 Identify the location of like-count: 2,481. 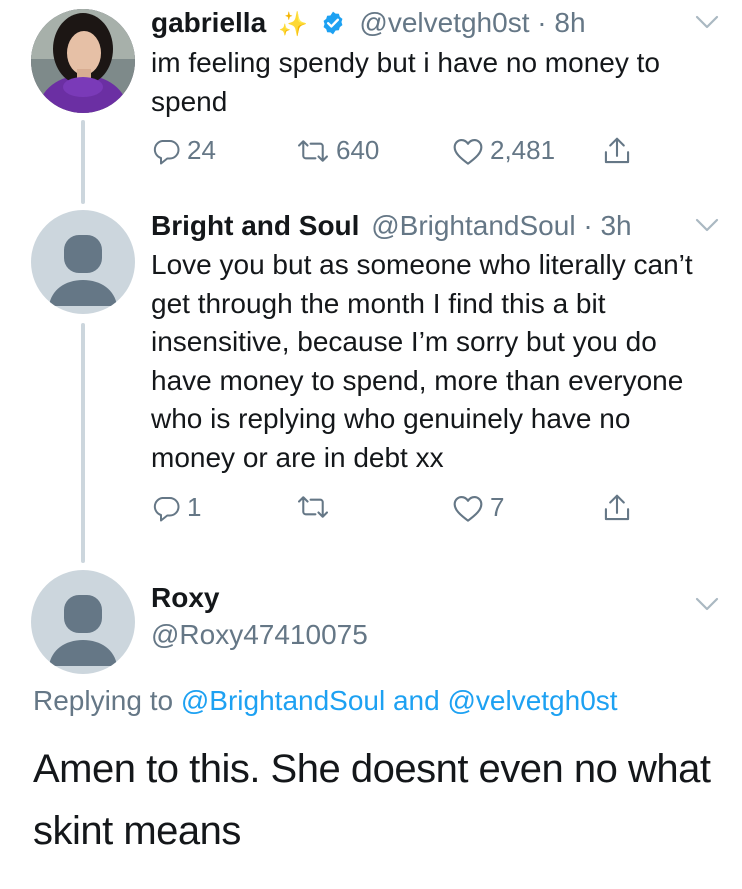
(523, 150).